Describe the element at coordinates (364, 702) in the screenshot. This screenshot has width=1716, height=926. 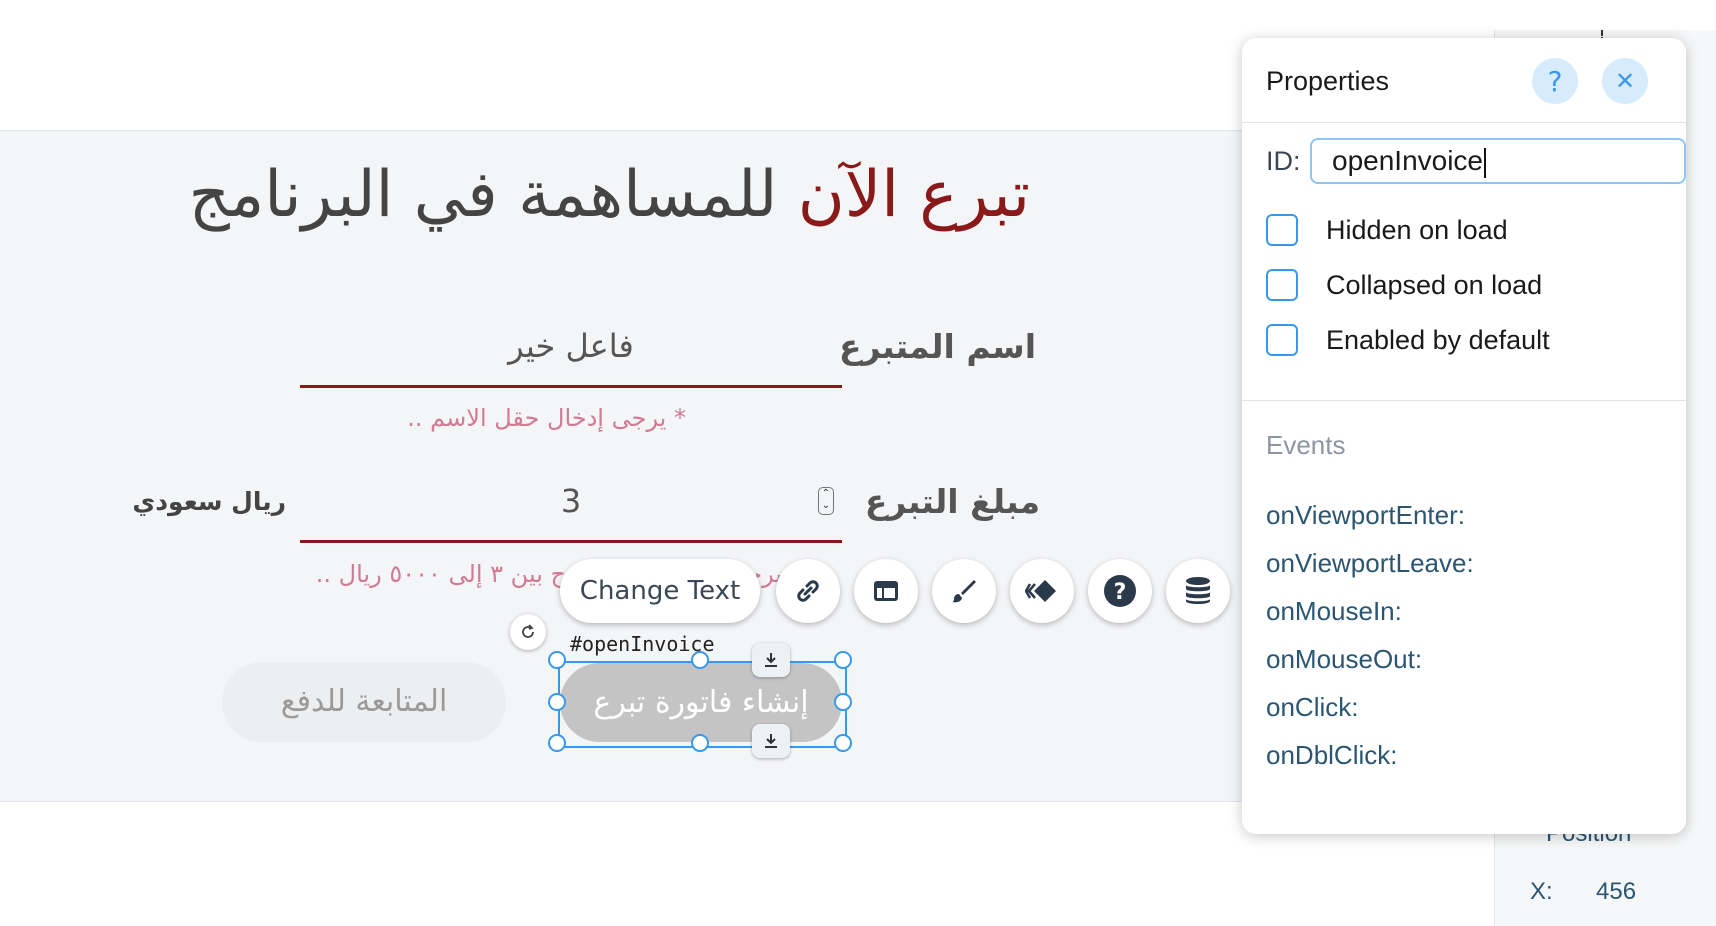
I see `continue-to-payment-button: المتابعة للدفع` at that location.